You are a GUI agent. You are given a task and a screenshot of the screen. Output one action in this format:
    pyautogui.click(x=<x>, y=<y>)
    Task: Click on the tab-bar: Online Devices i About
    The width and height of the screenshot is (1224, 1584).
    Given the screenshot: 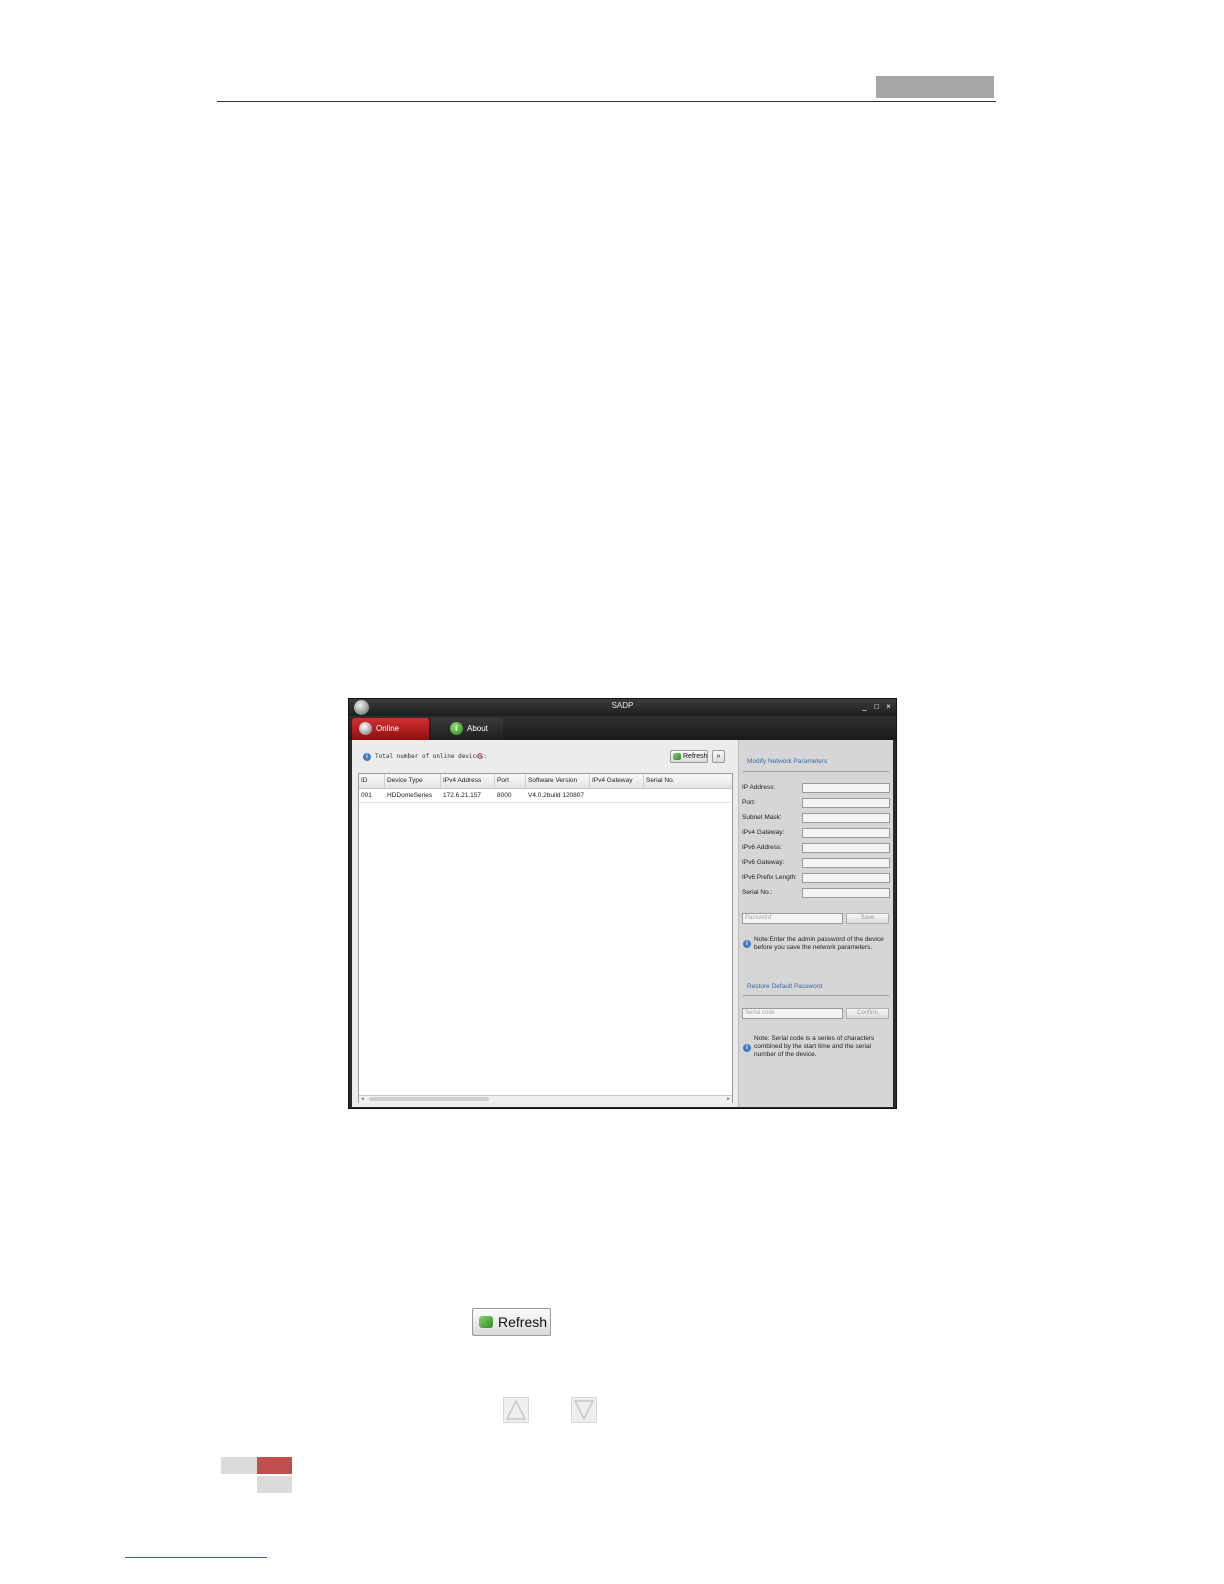 What is the action you would take?
    pyautogui.click(x=622, y=735)
    